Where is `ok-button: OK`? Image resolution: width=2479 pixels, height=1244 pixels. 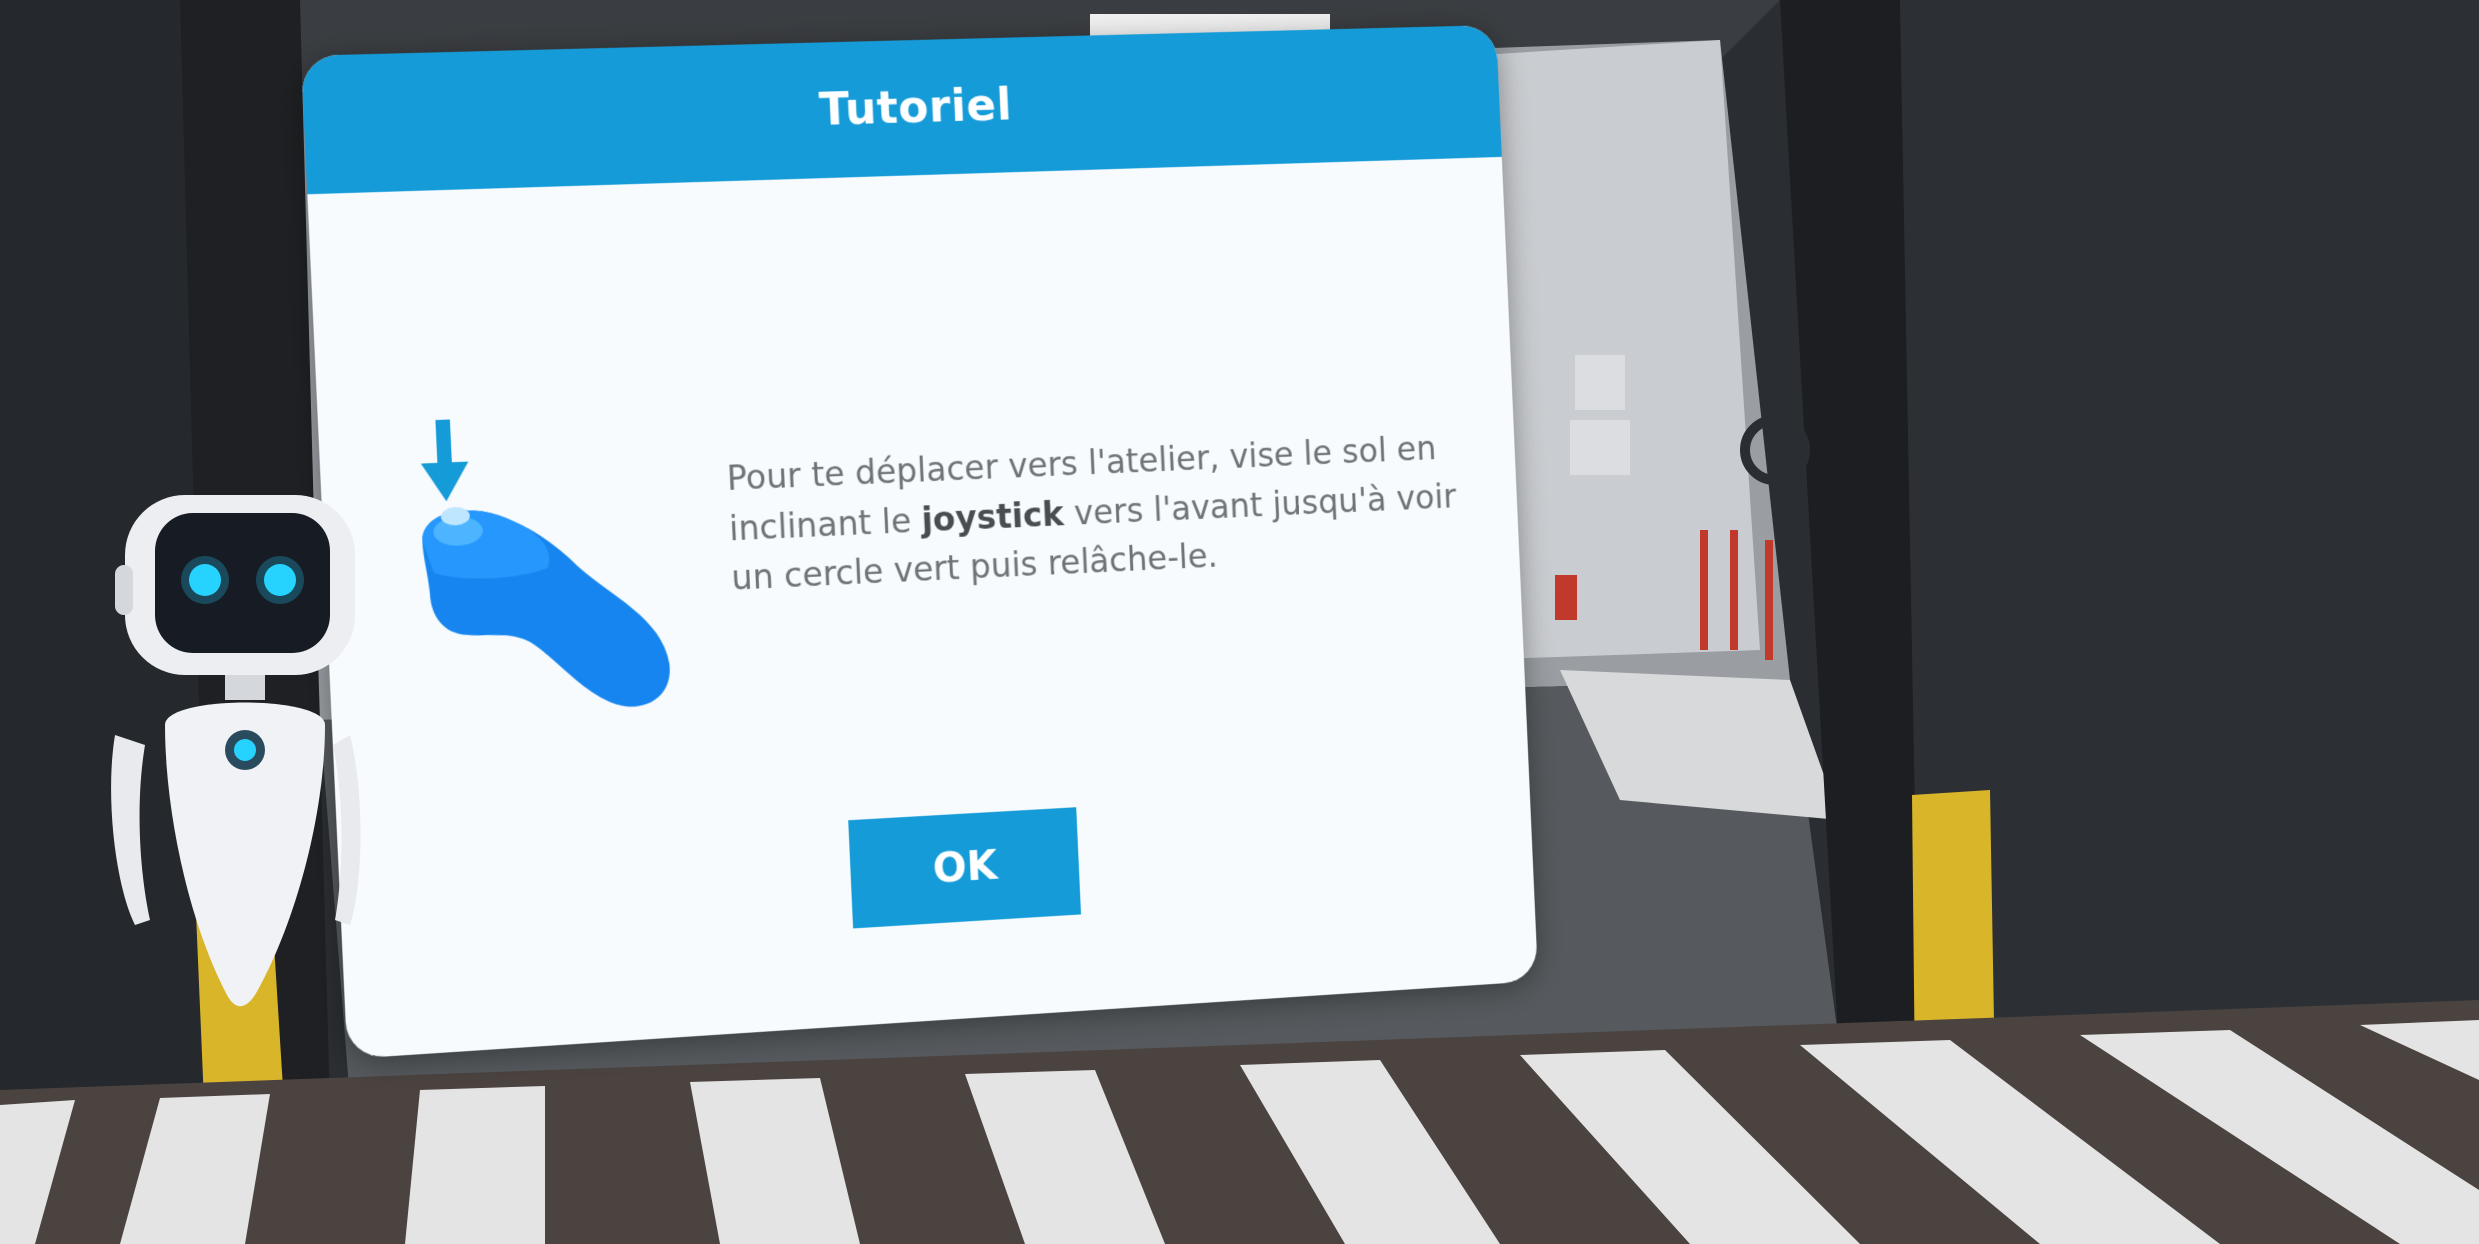
ok-button: OK is located at coordinates (964, 867).